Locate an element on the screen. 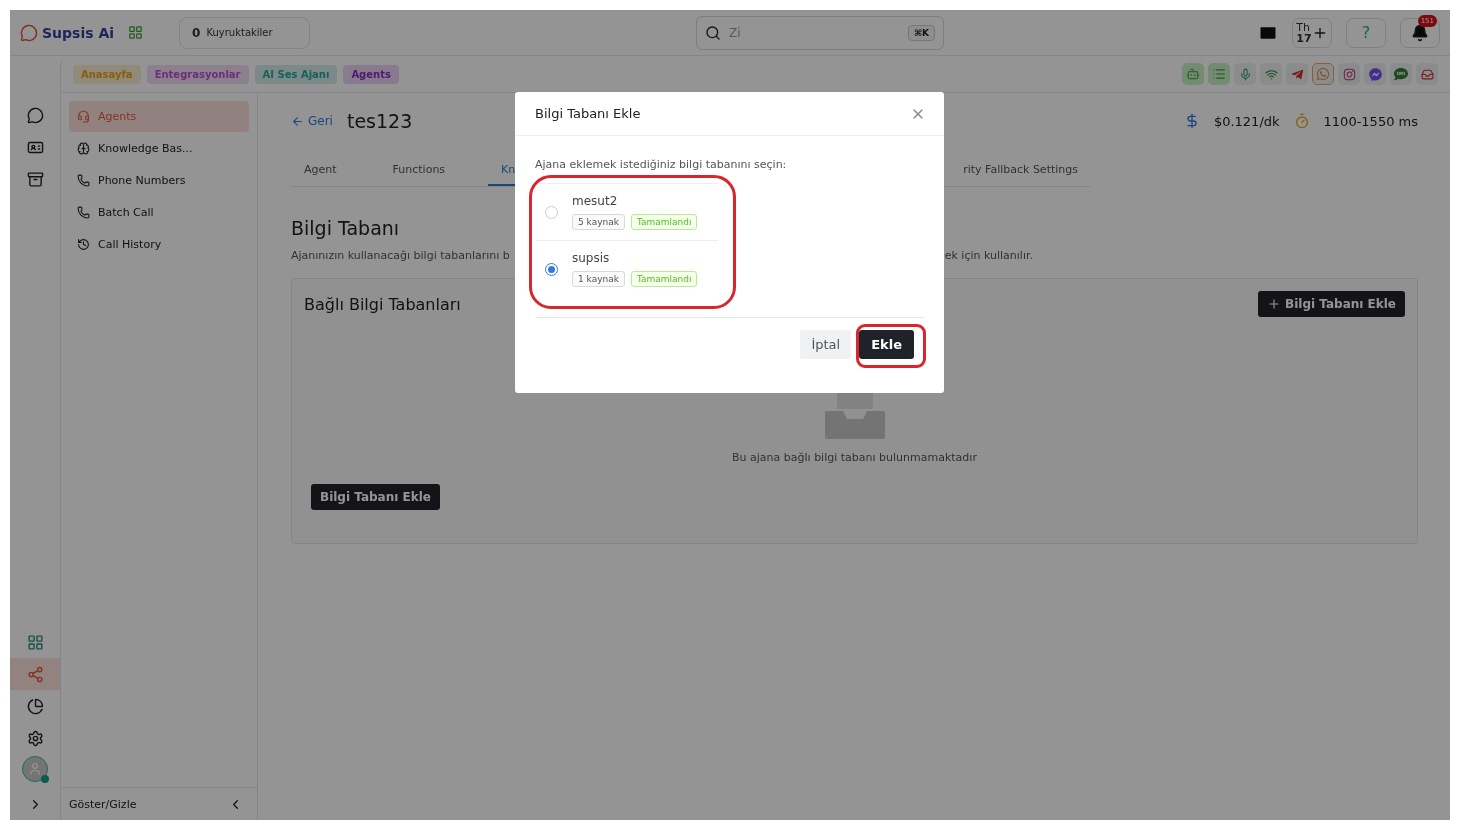  robot-icon is located at coordinates (1193, 74).